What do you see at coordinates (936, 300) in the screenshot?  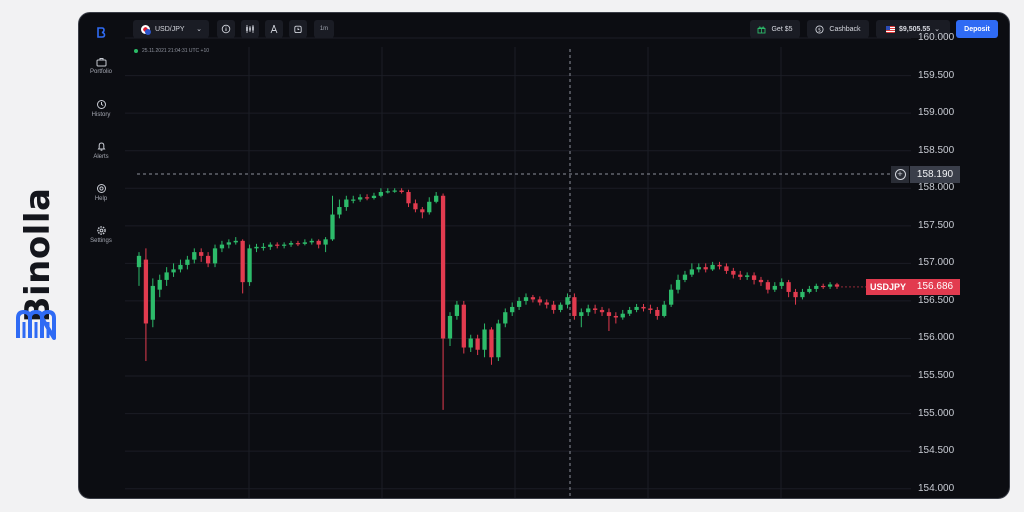 I see `price-tick-label: 156.500` at bounding box center [936, 300].